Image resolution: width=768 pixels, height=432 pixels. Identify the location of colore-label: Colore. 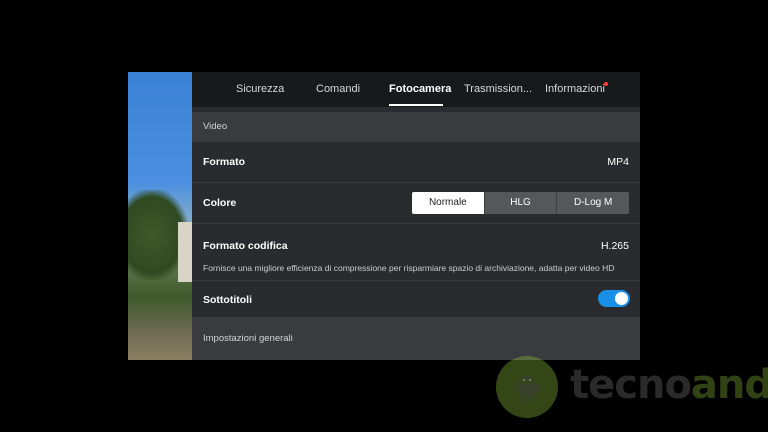
(220, 203).